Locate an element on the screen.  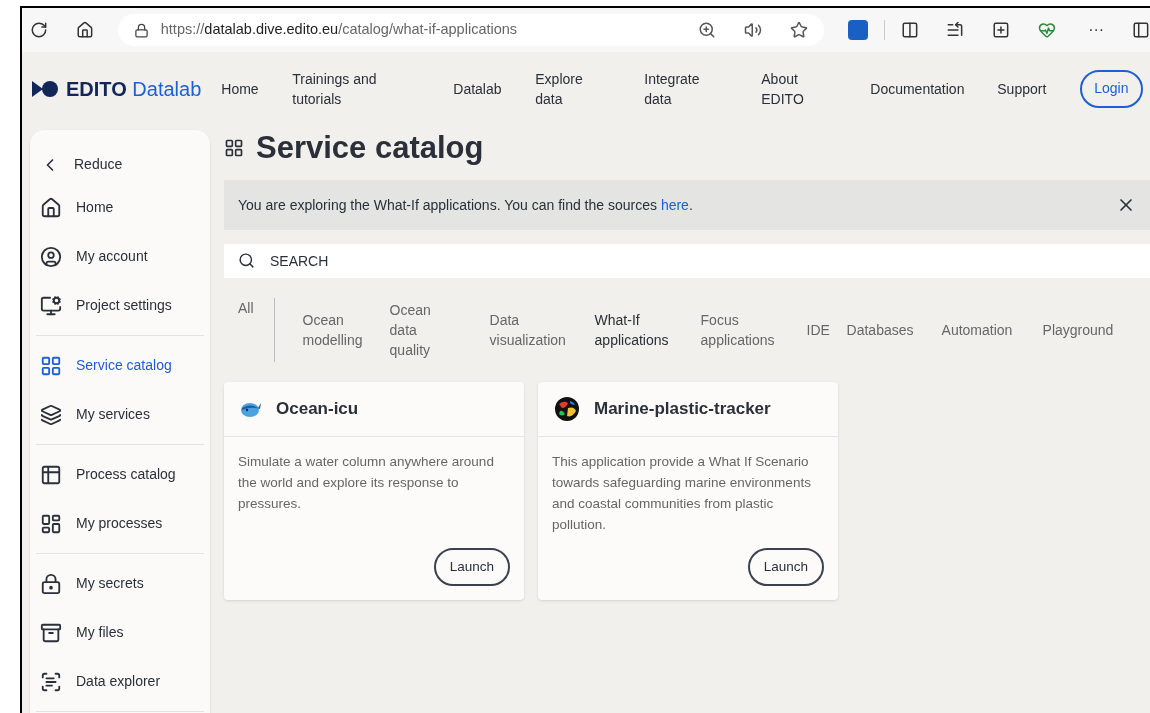
category-tab: Focus applications is located at coordinates (742, 330).